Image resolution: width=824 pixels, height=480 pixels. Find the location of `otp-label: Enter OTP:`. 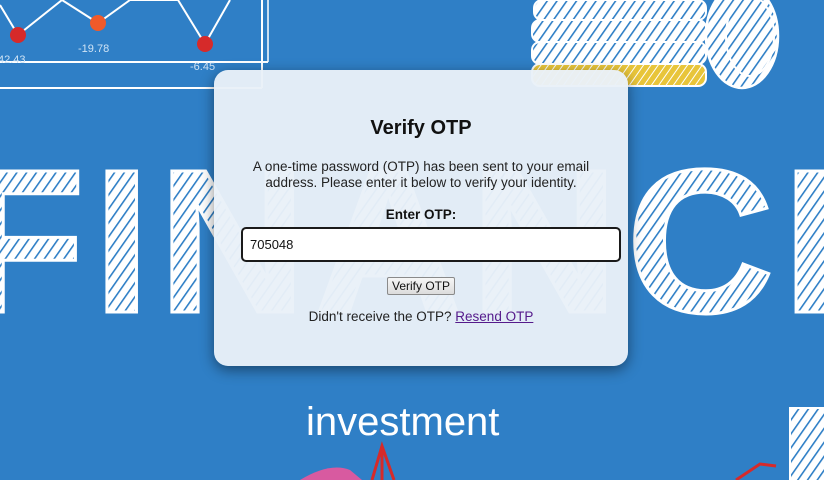

otp-label: Enter OTP: is located at coordinates (421, 214).